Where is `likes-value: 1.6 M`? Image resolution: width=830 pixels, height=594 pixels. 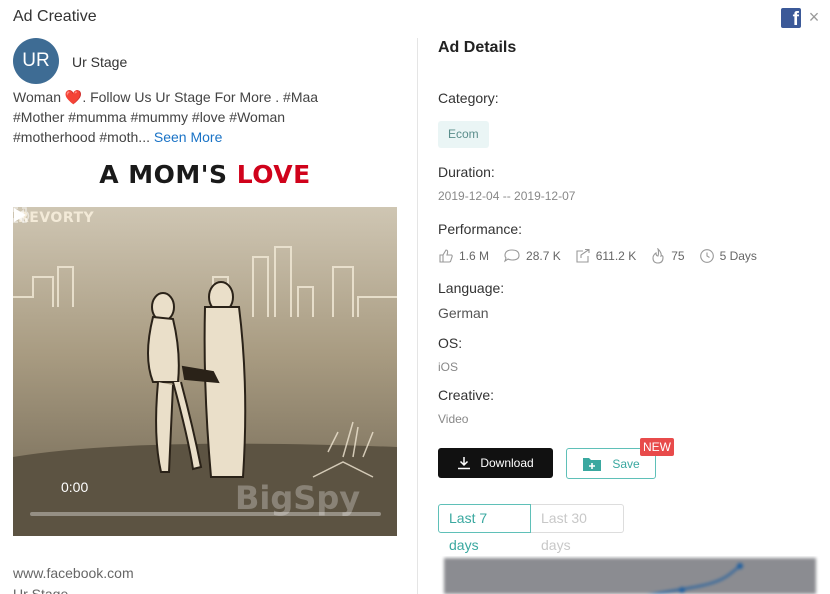
likes-value: 1.6 M is located at coordinates (474, 256).